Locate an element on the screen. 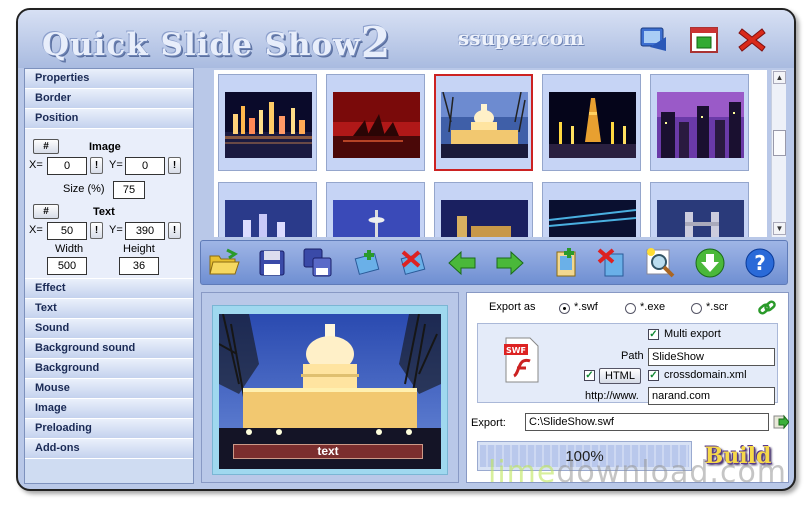 The height and width of the screenshot is (505, 810). open-folder-icon is located at coordinates (224, 263).